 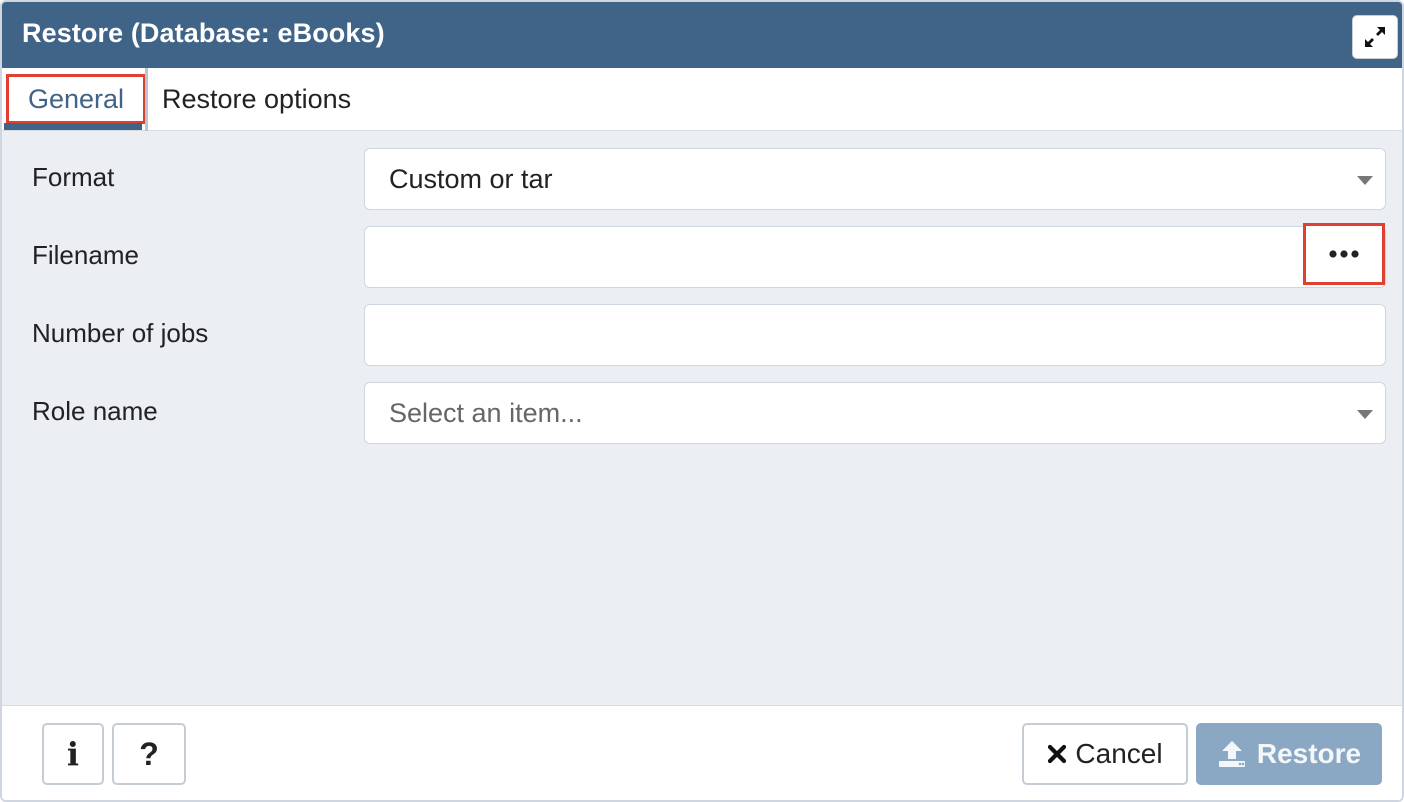 I want to click on filename-input, so click(x=875, y=255).